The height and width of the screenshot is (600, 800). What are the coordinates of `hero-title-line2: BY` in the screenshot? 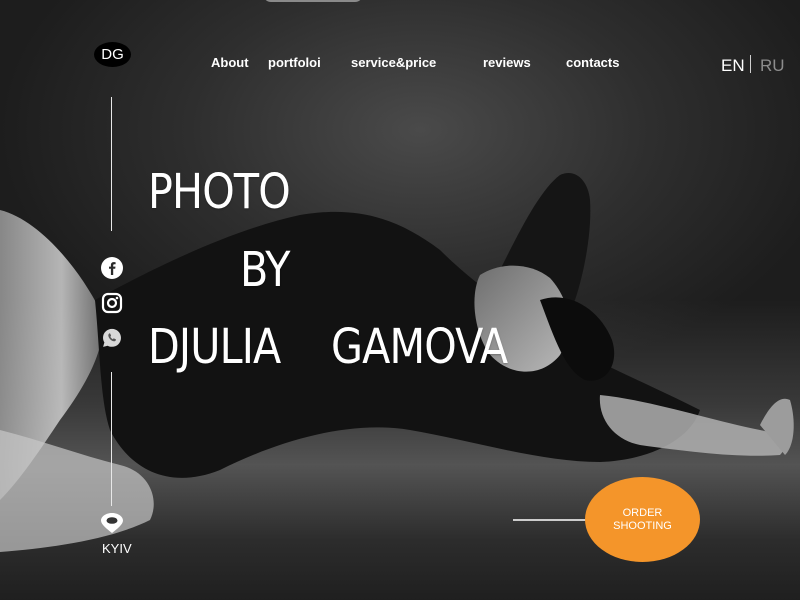 It's located at (265, 270).